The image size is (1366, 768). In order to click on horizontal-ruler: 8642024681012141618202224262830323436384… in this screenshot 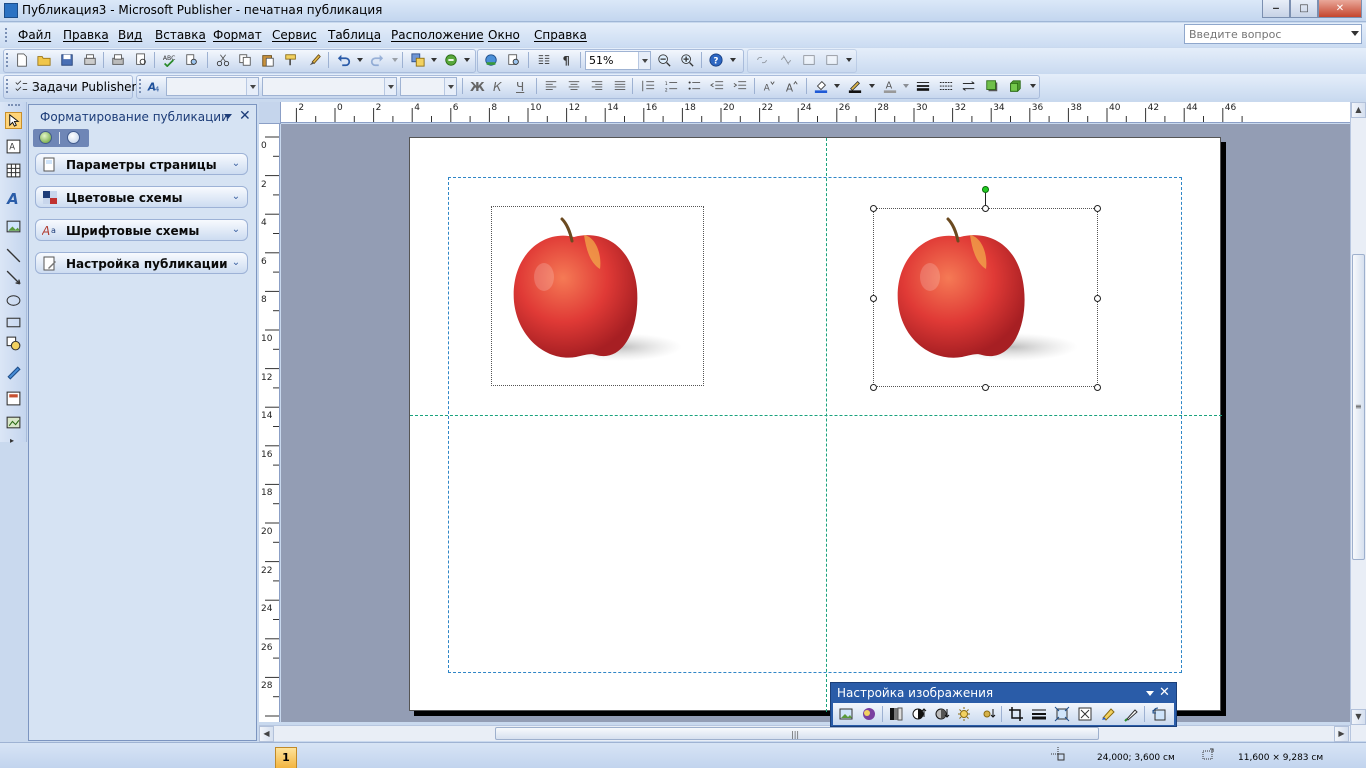, I will do `click(815, 112)`.